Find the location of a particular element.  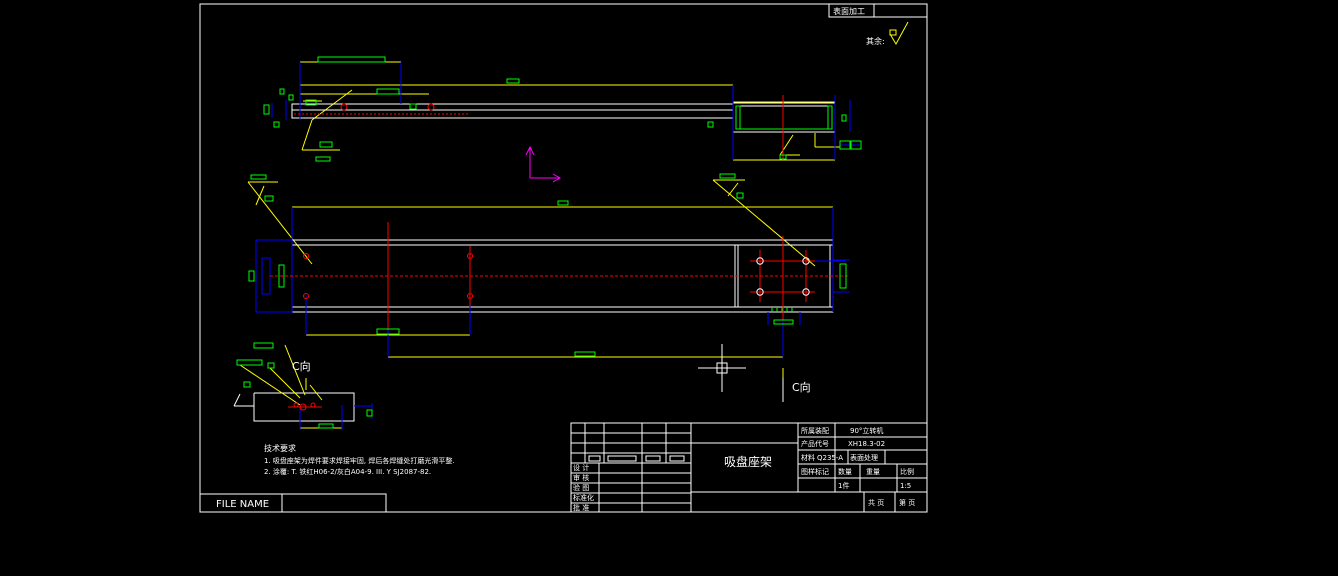

view-c-label-right: C向 is located at coordinates (801, 387).